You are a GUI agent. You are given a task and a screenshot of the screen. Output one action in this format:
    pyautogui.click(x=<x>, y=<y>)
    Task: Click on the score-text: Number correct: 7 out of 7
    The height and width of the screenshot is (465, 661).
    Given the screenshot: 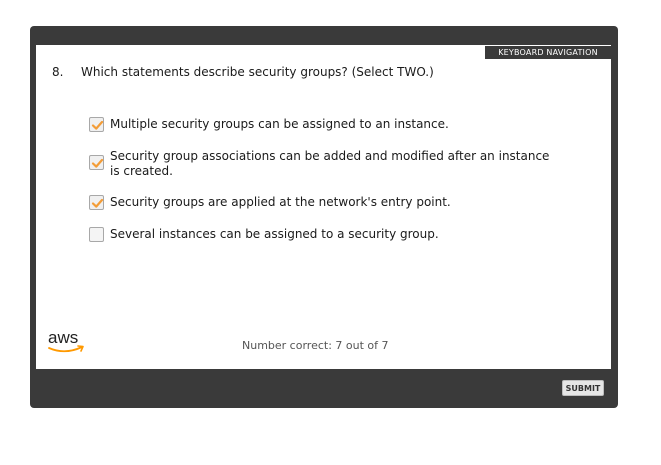 What is the action you would take?
    pyautogui.click(x=315, y=345)
    